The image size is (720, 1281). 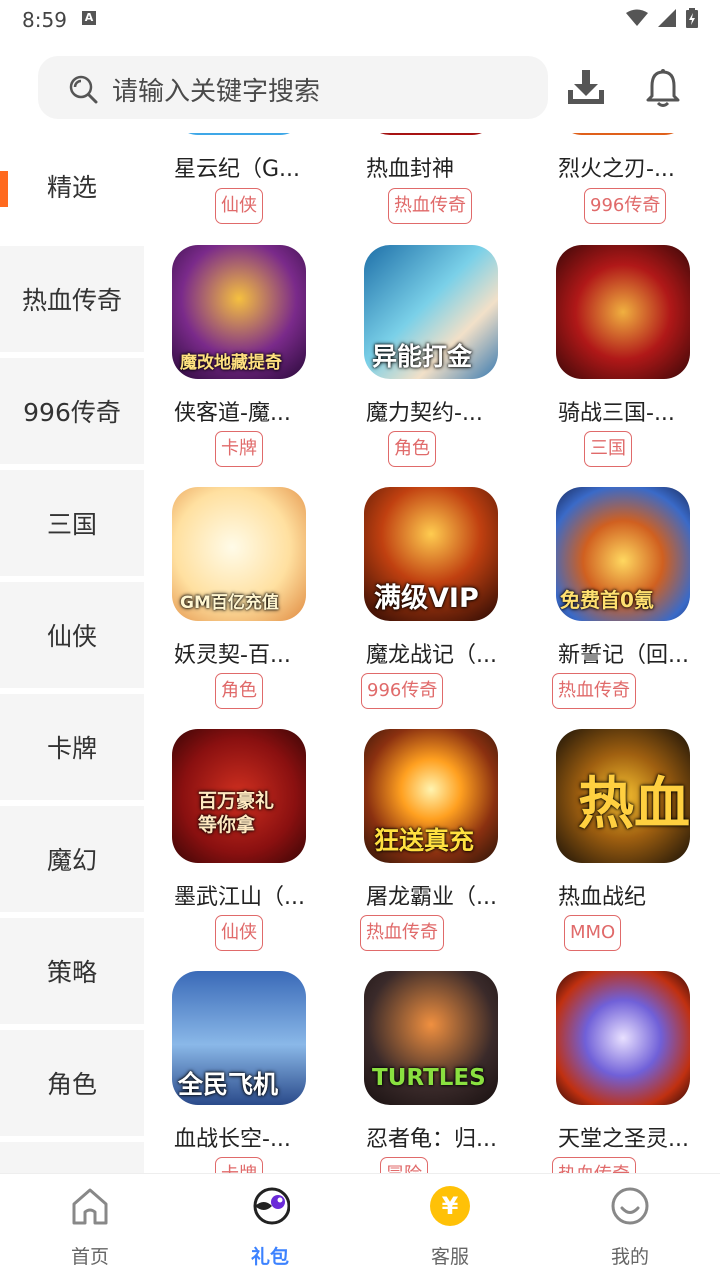 What do you see at coordinates (634, 804) in the screenshot?
I see `game-icon-text: 热血` at bounding box center [634, 804].